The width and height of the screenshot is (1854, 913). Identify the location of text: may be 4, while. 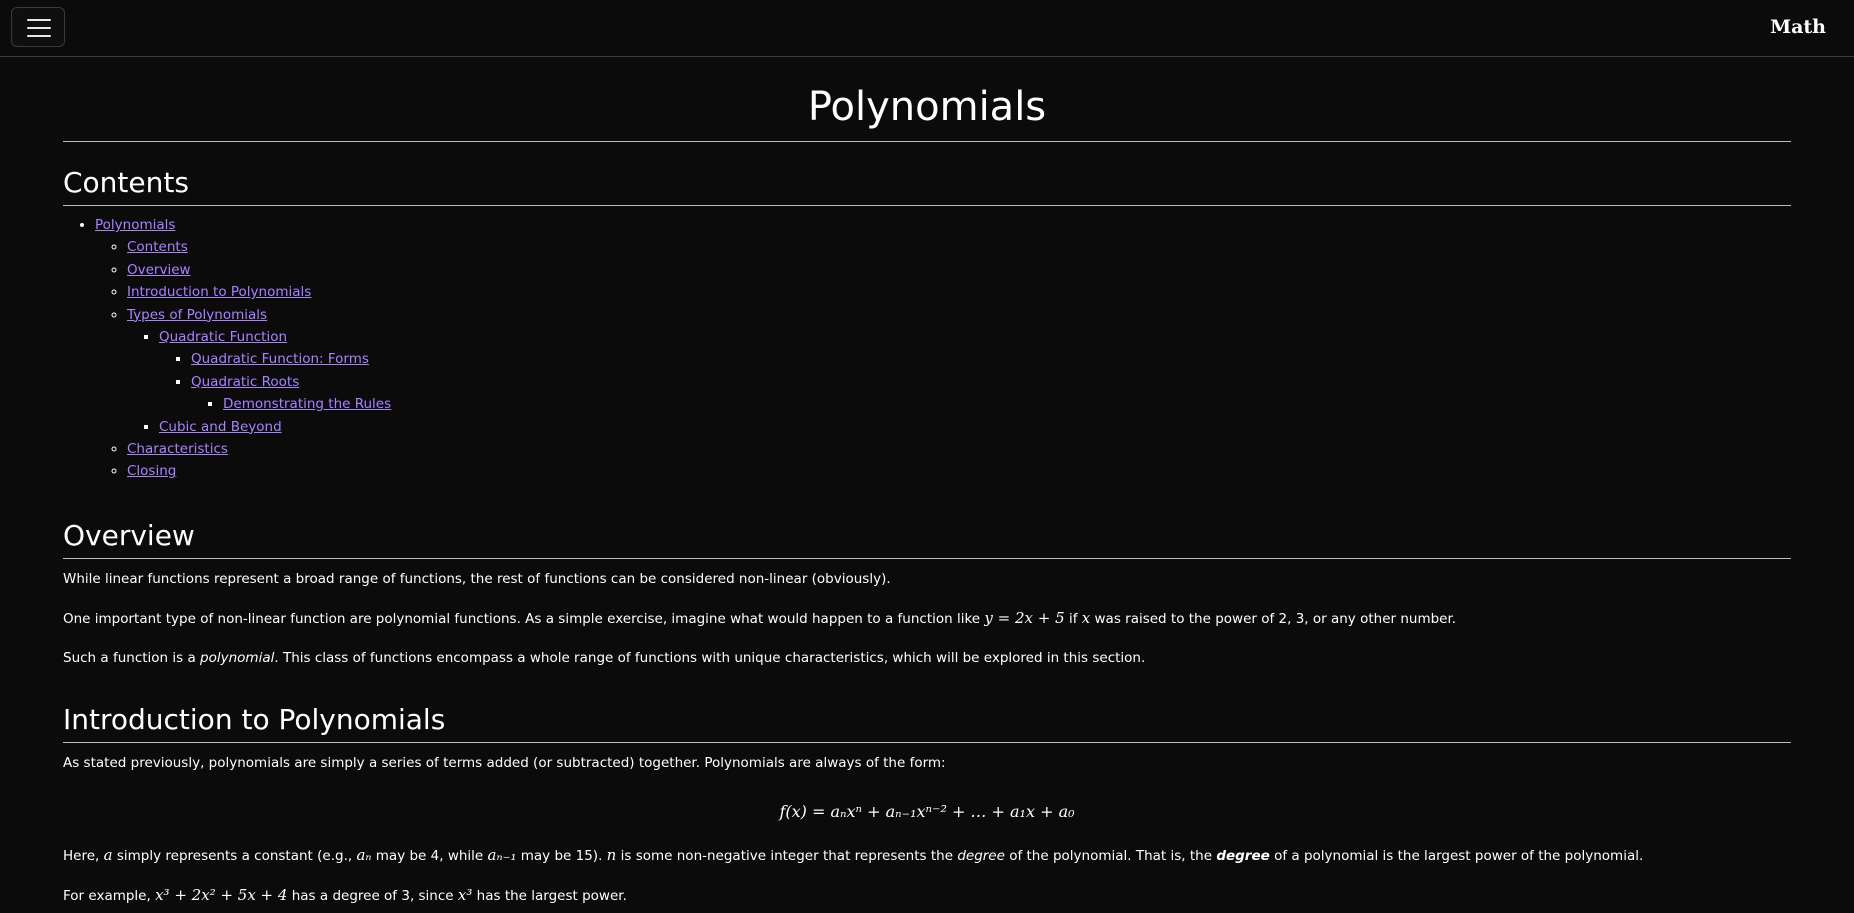
(429, 855).